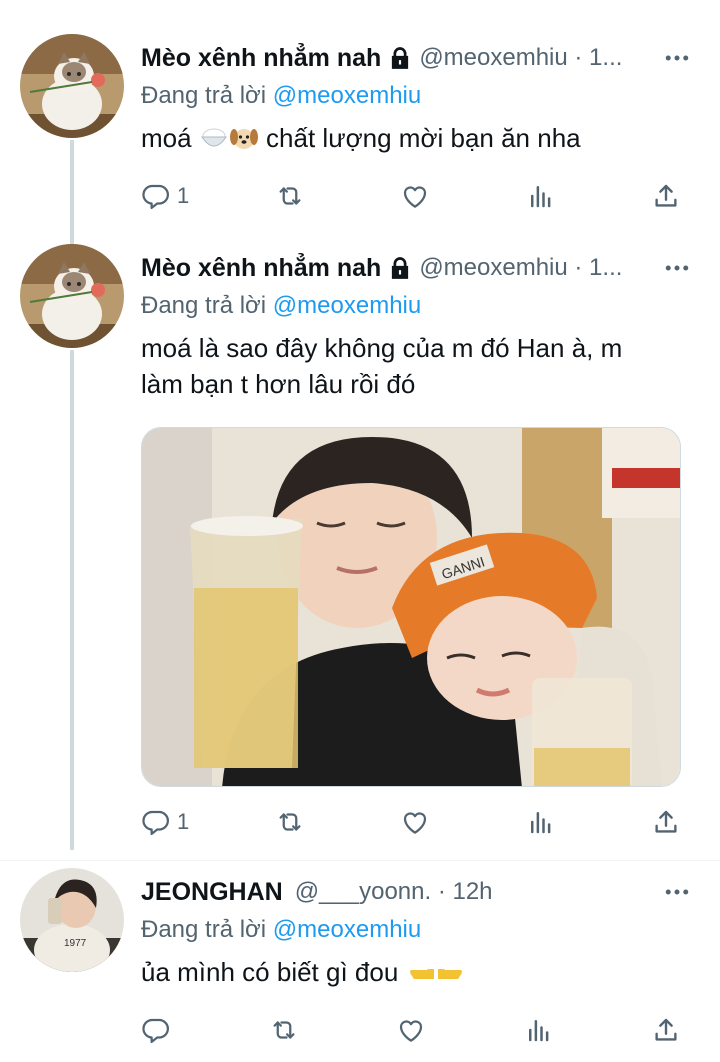 Image resolution: width=720 pixels, height=1062 pixels. Describe the element at coordinates (213, 137) in the screenshot. I see `rice-emoji` at that location.